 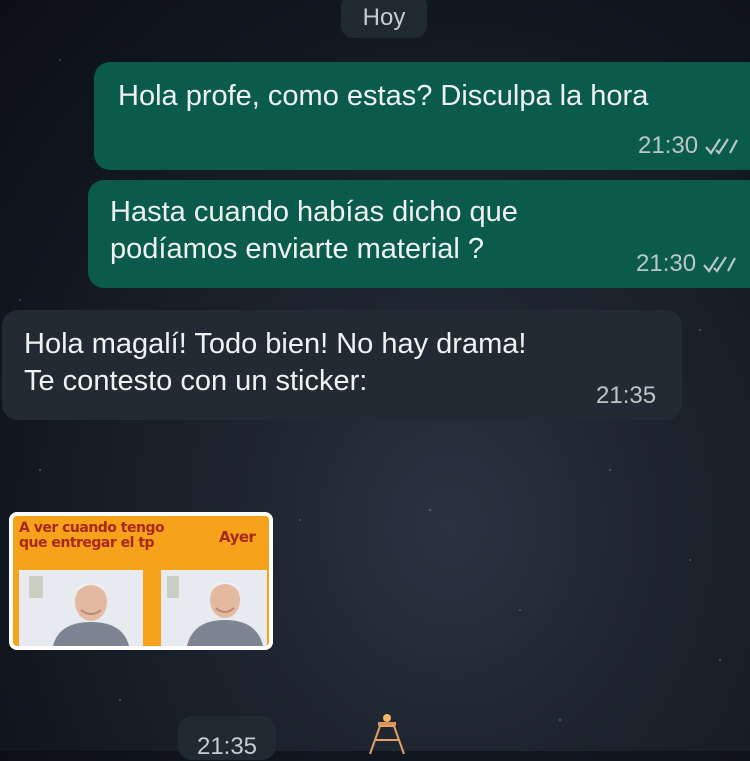 I want to click on date-divider: Hoy, so click(x=384, y=19).